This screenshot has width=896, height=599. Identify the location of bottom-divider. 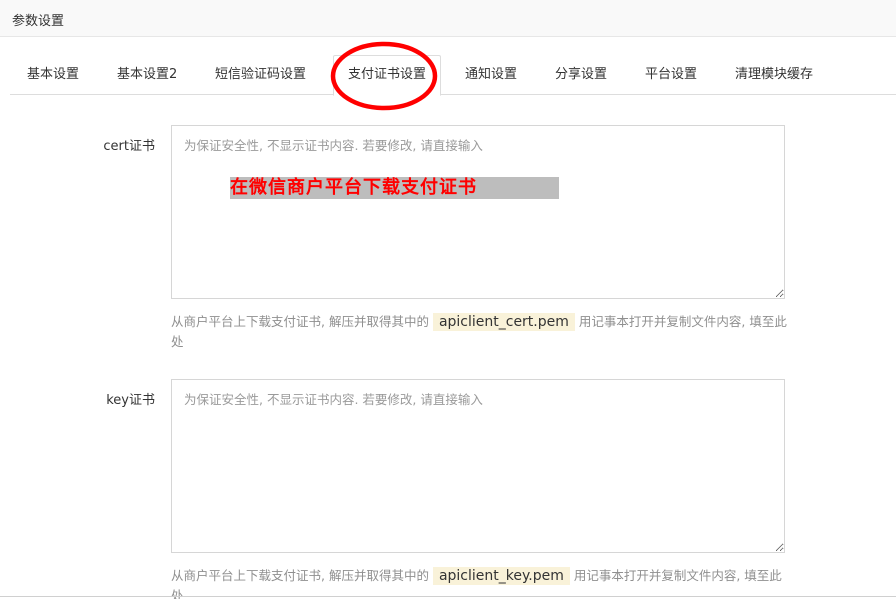
(448, 596).